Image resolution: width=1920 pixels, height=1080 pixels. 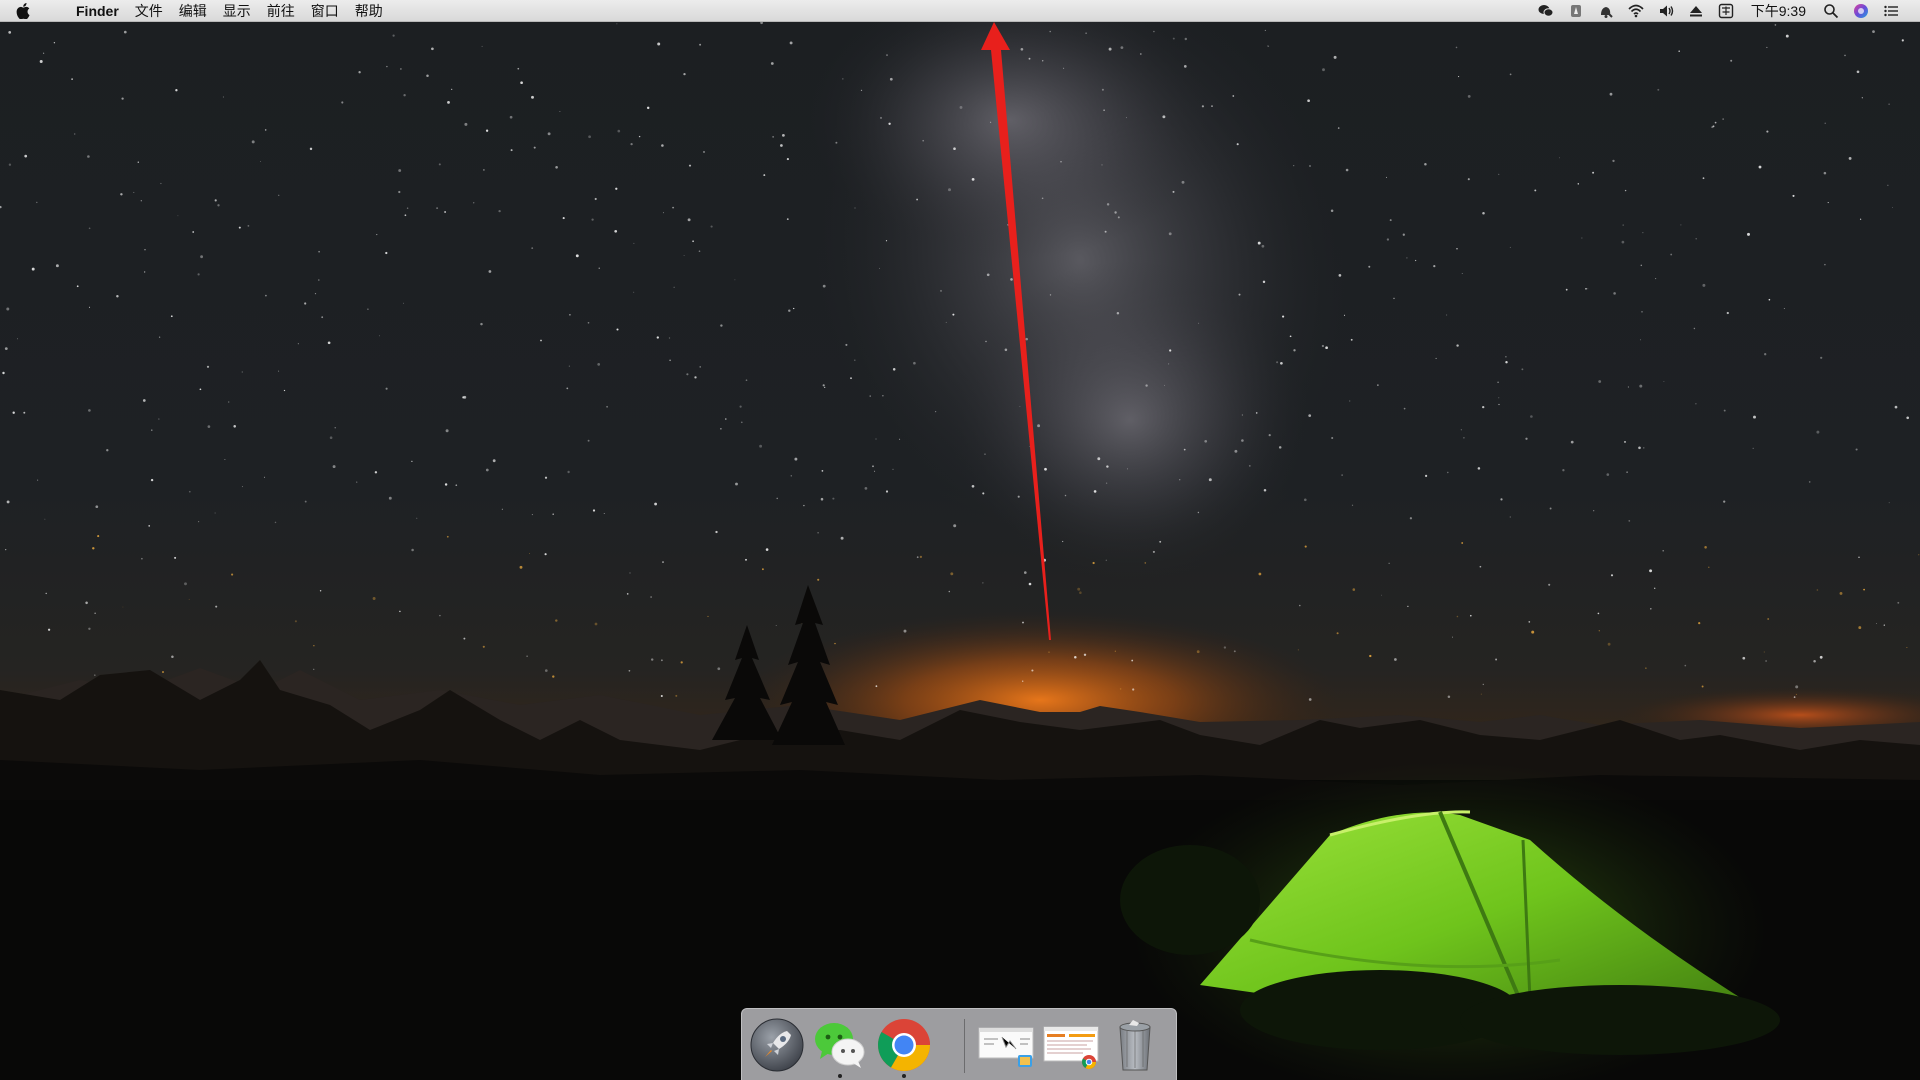 What do you see at coordinates (149, 11) in the screenshot?
I see `menu-file: 文件` at bounding box center [149, 11].